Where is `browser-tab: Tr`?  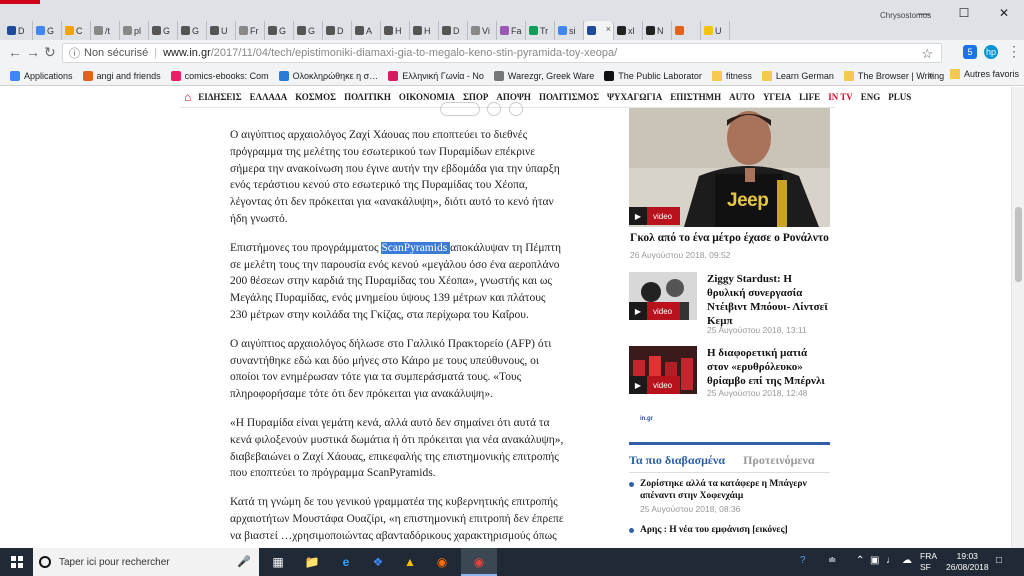
browser-tab: Tr is located at coordinates (540, 30).